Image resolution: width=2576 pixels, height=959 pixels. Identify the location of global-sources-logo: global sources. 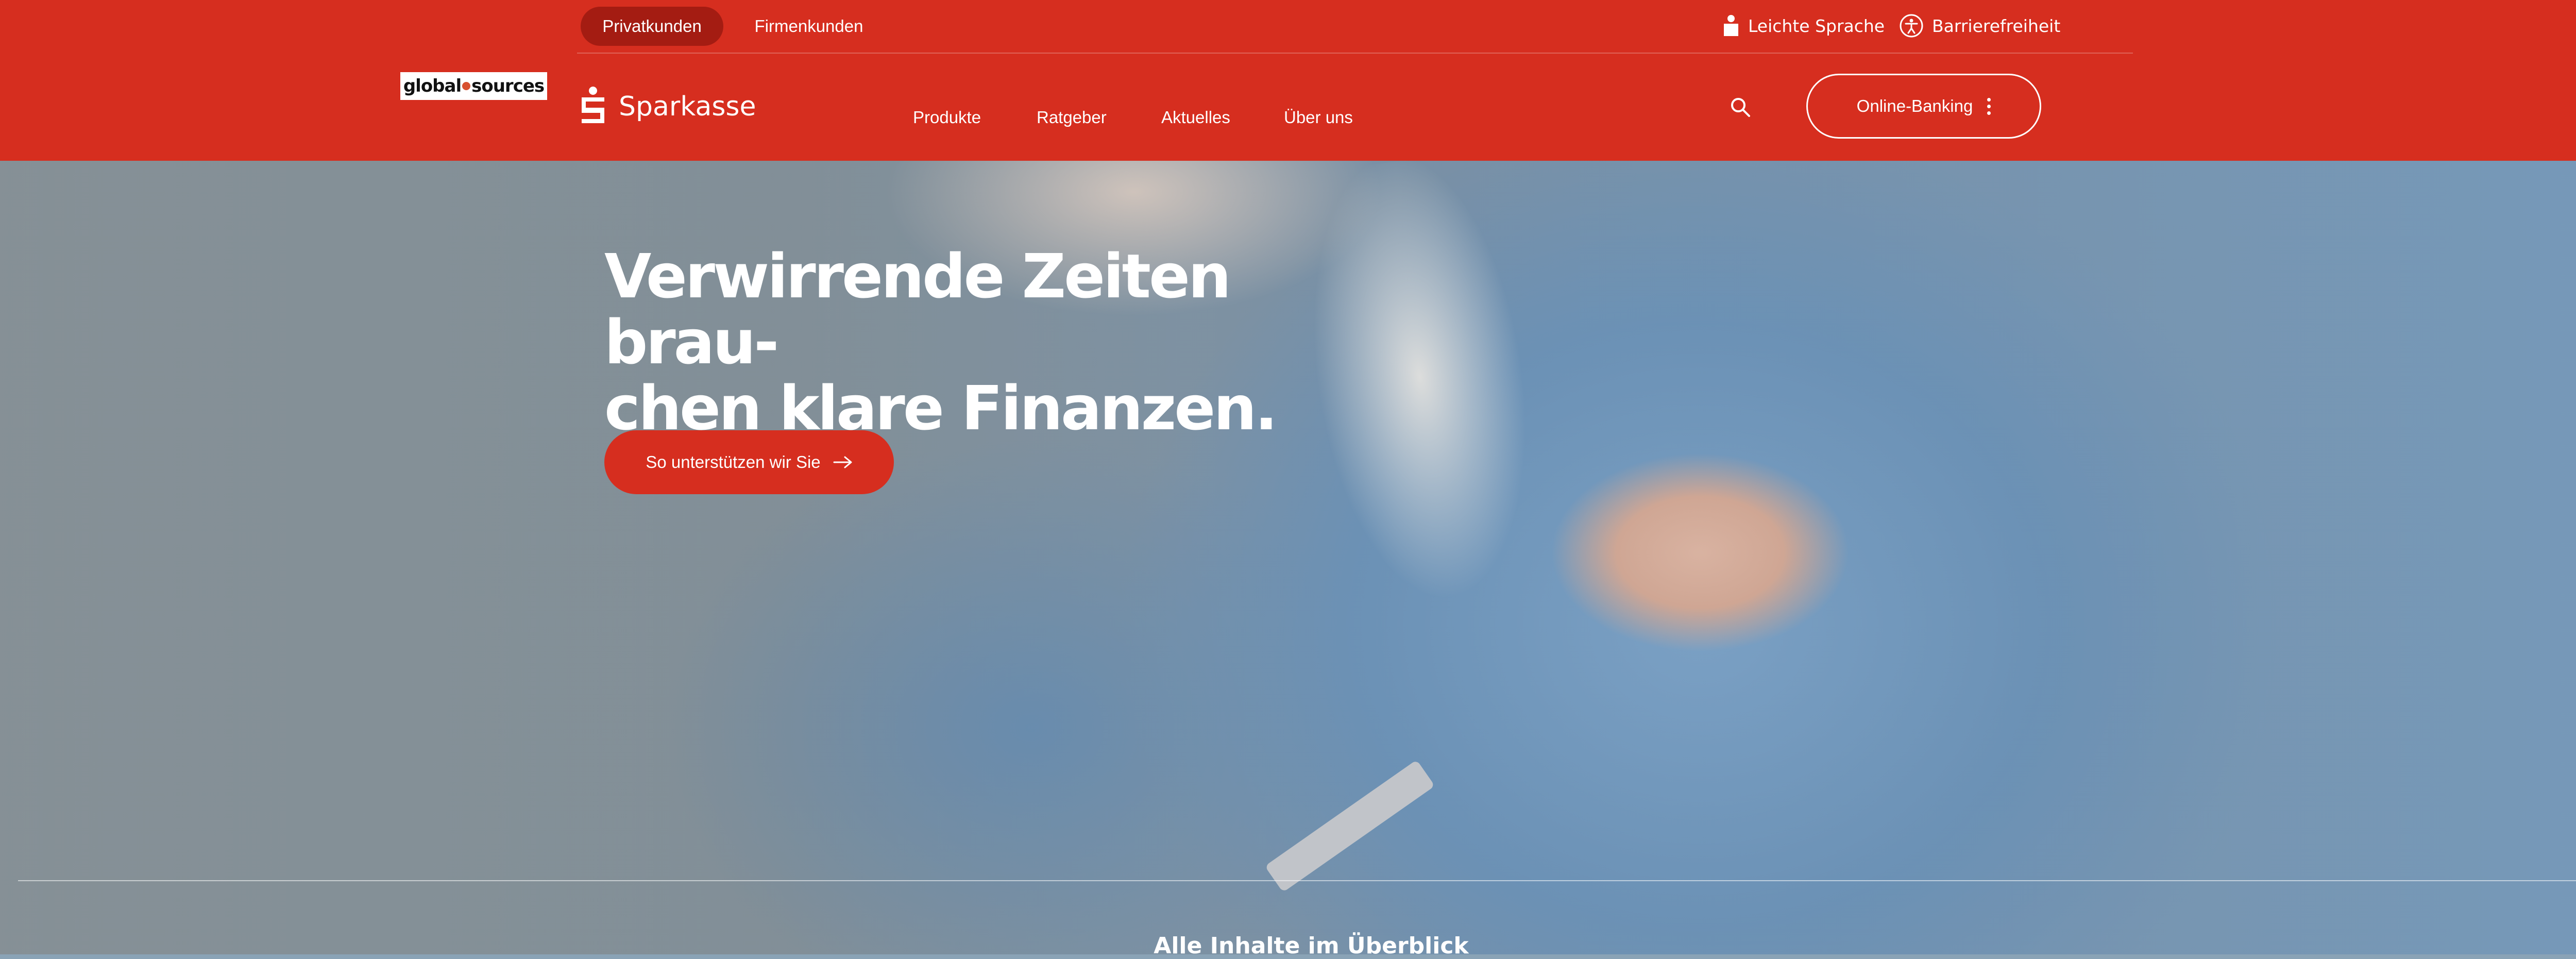
(473, 86).